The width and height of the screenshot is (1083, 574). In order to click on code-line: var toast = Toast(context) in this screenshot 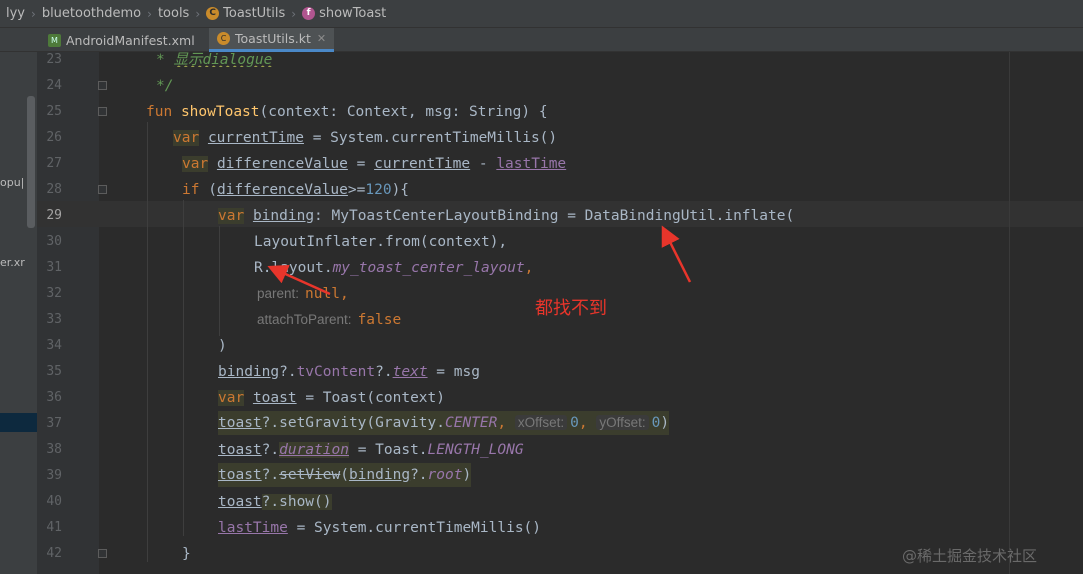, I will do `click(331, 398)`.